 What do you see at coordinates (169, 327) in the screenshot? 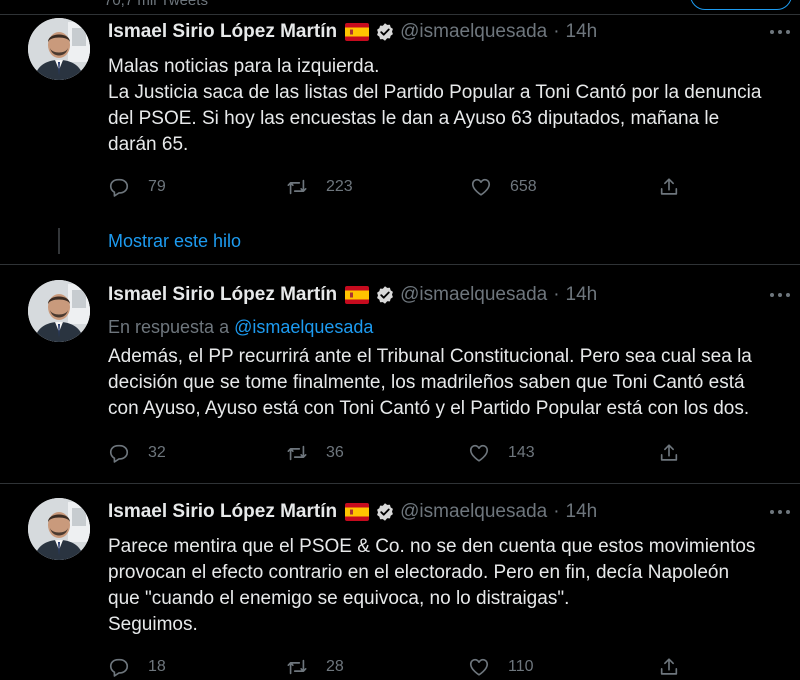
I see `reply-prefix: En respuesta a` at bounding box center [169, 327].